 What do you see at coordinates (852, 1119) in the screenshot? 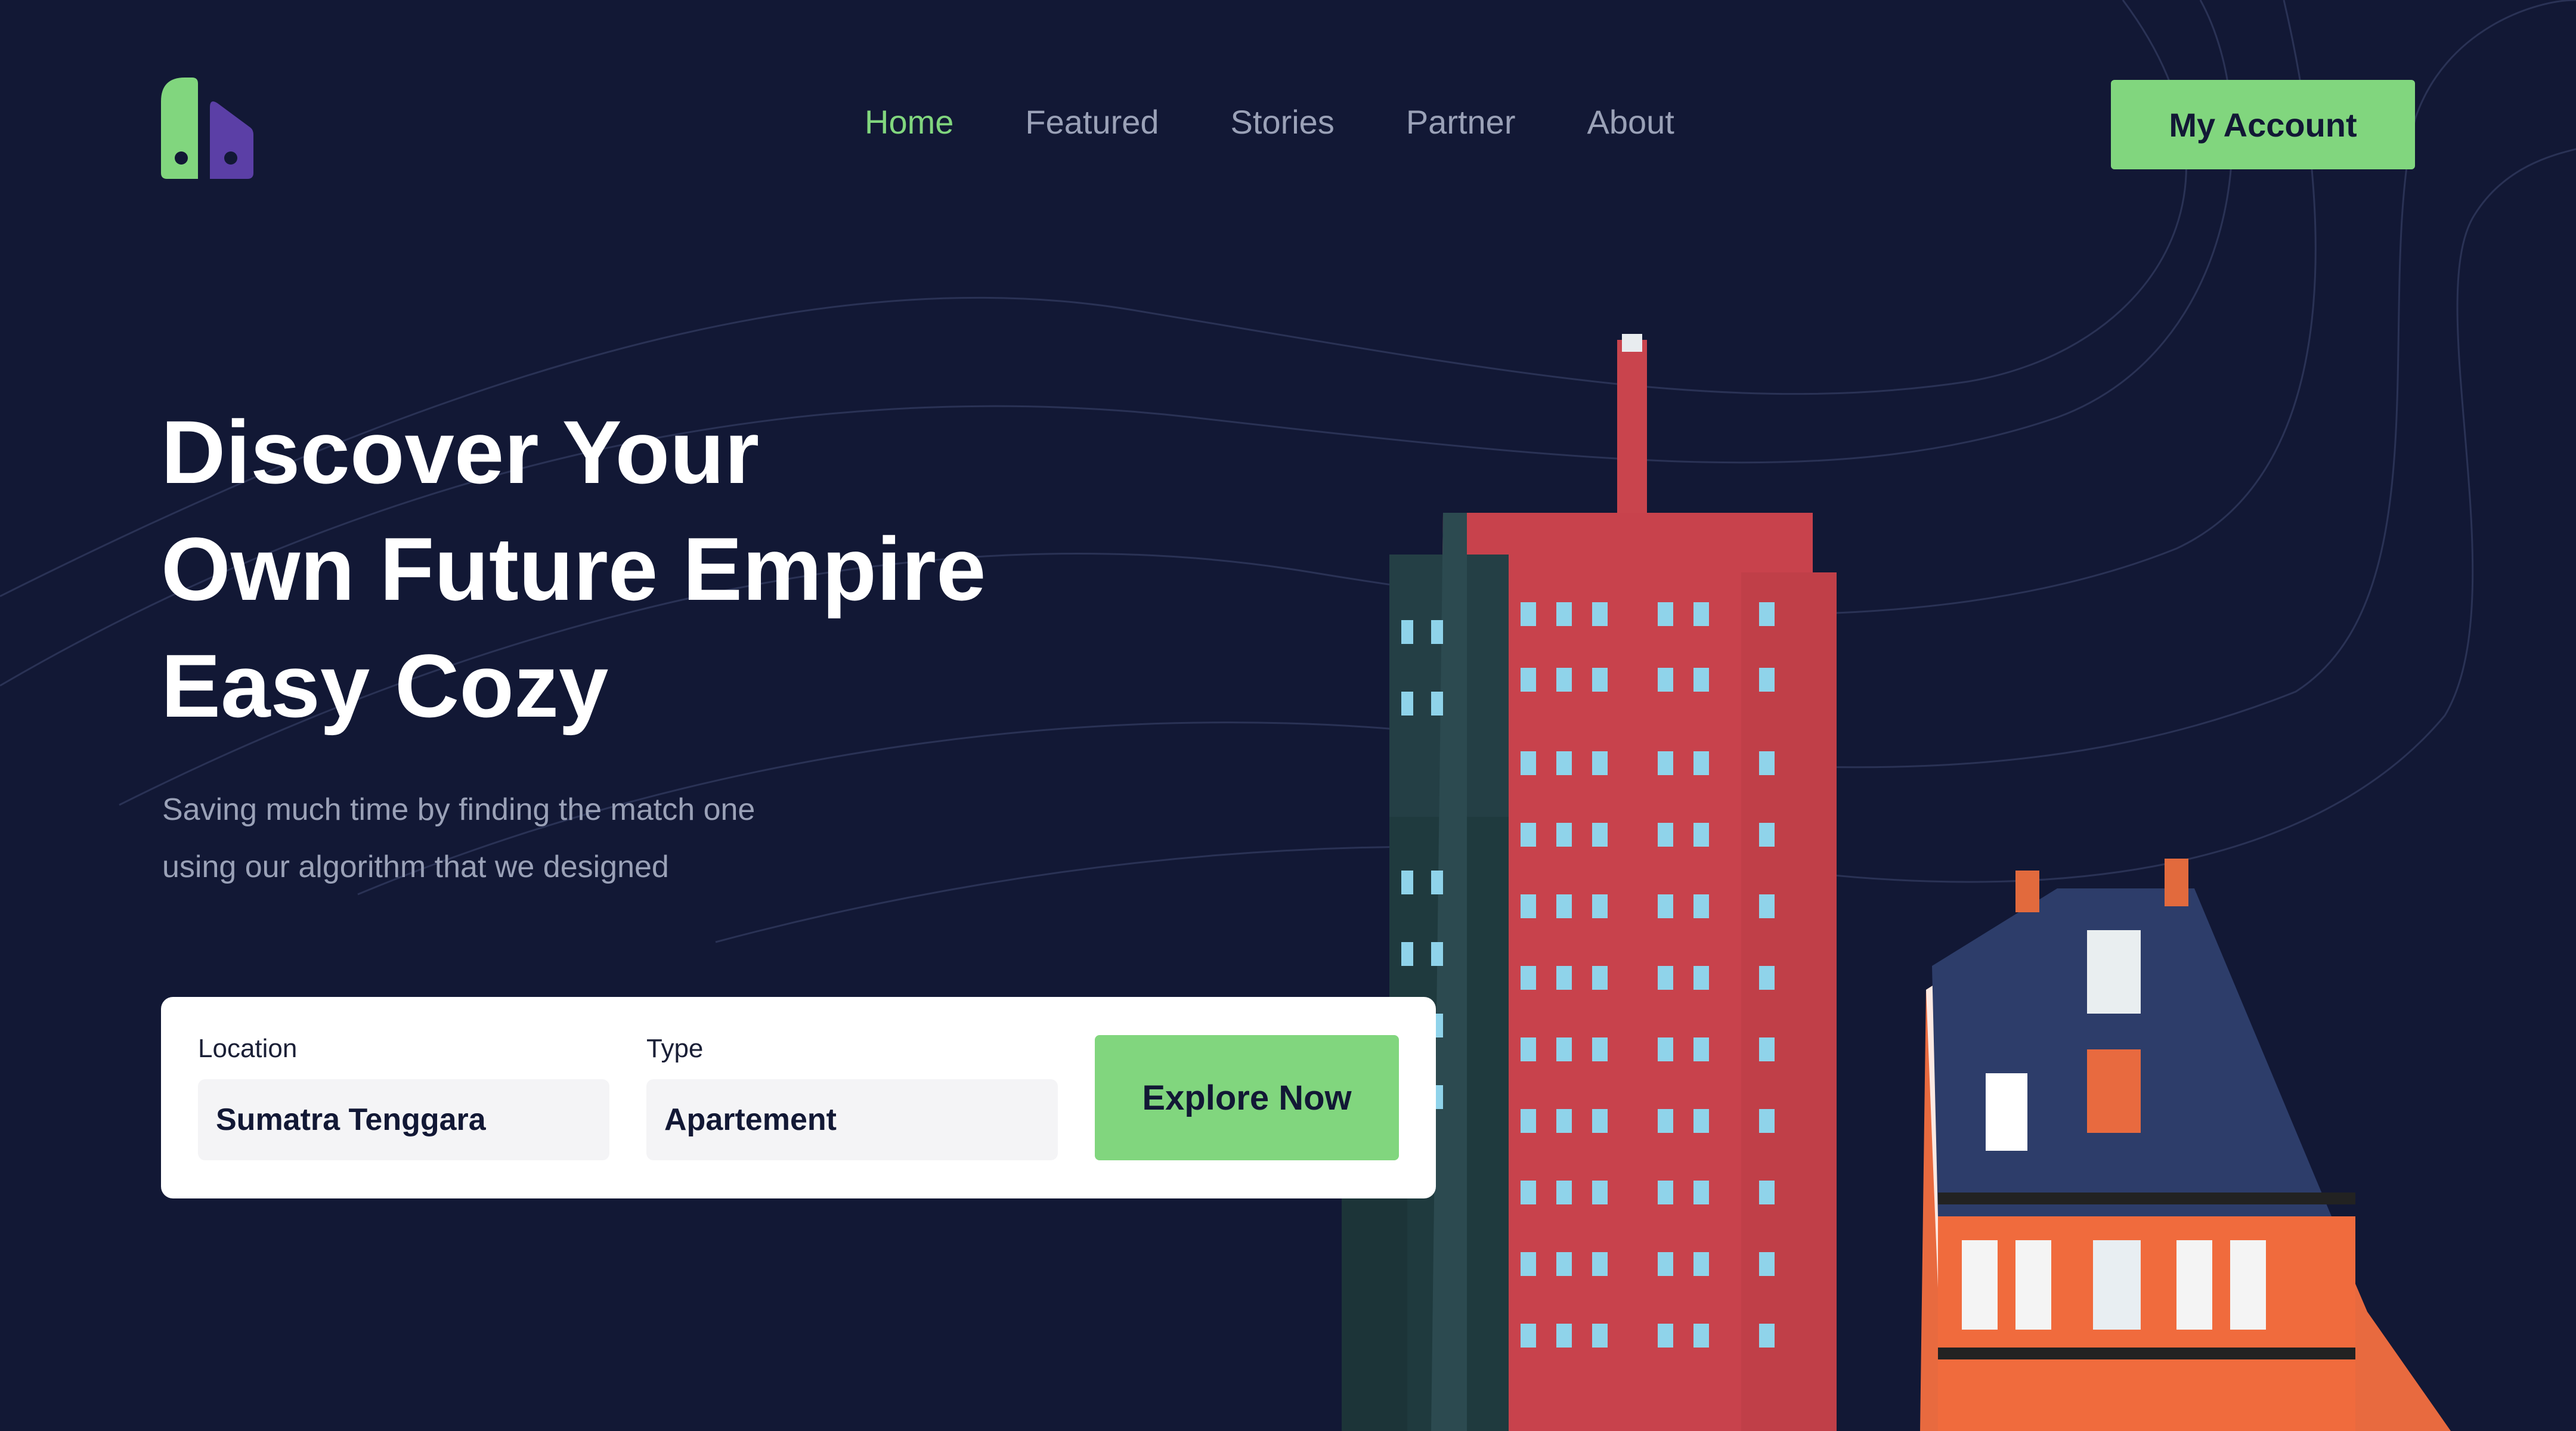
I see `type-select: Apartement` at bounding box center [852, 1119].